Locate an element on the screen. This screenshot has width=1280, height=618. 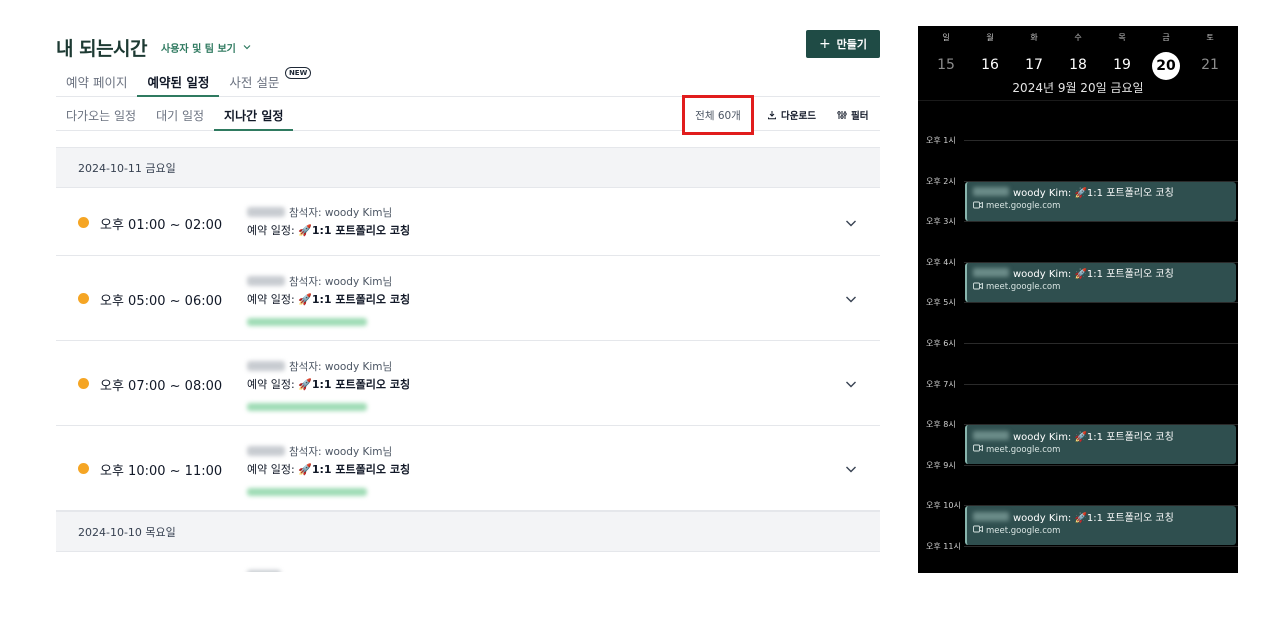
hour-label: 오후 1시 is located at coordinates (941, 140).